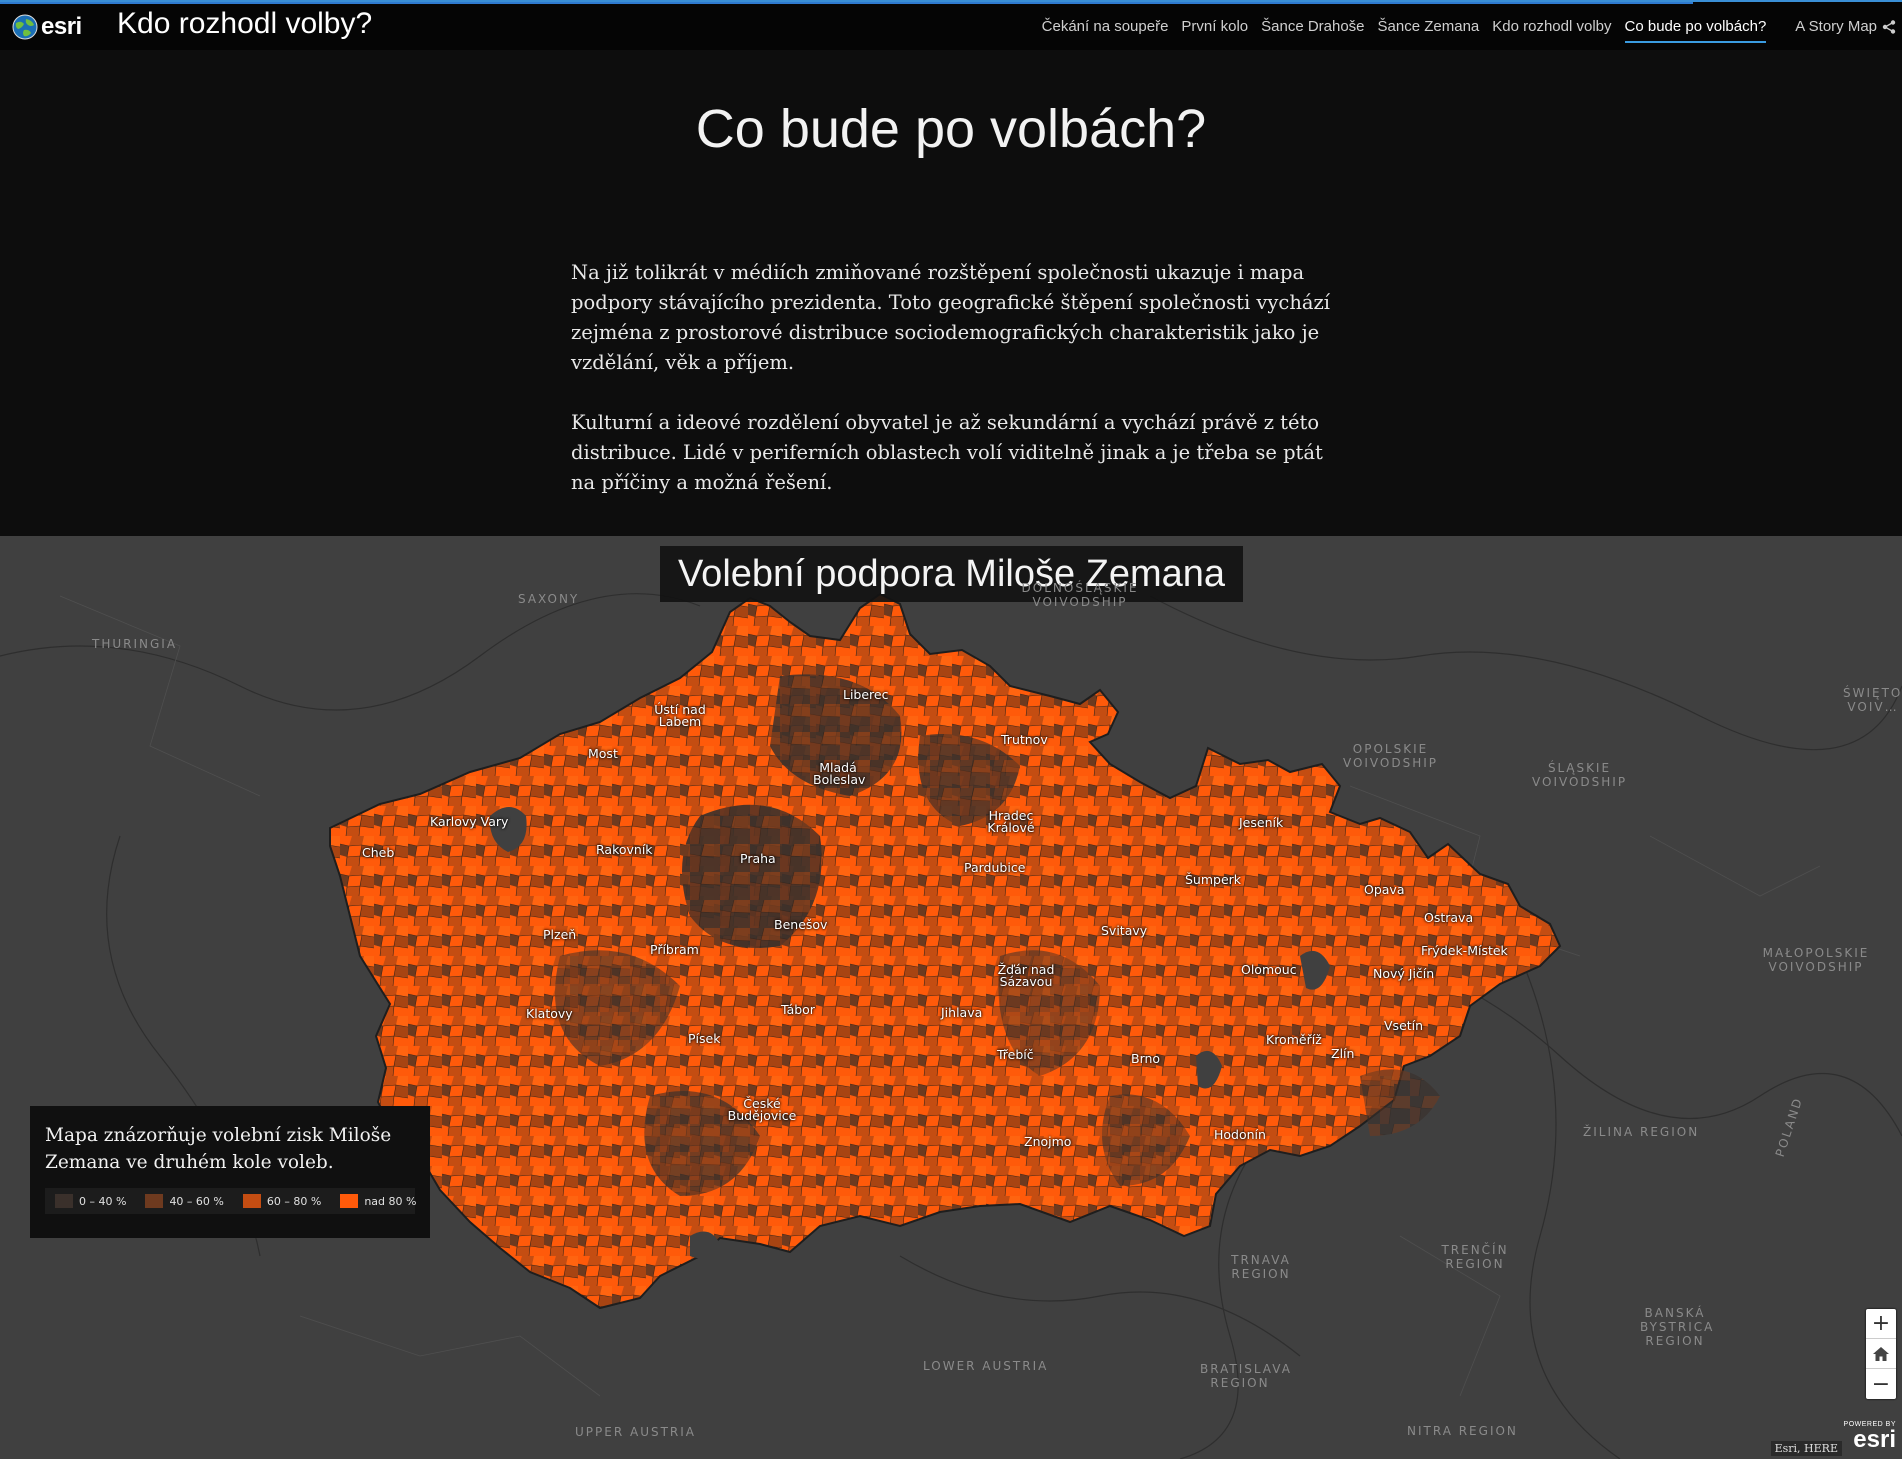 This screenshot has width=1902, height=1459. I want to click on city-label: Vsetín, so click(1404, 1025).